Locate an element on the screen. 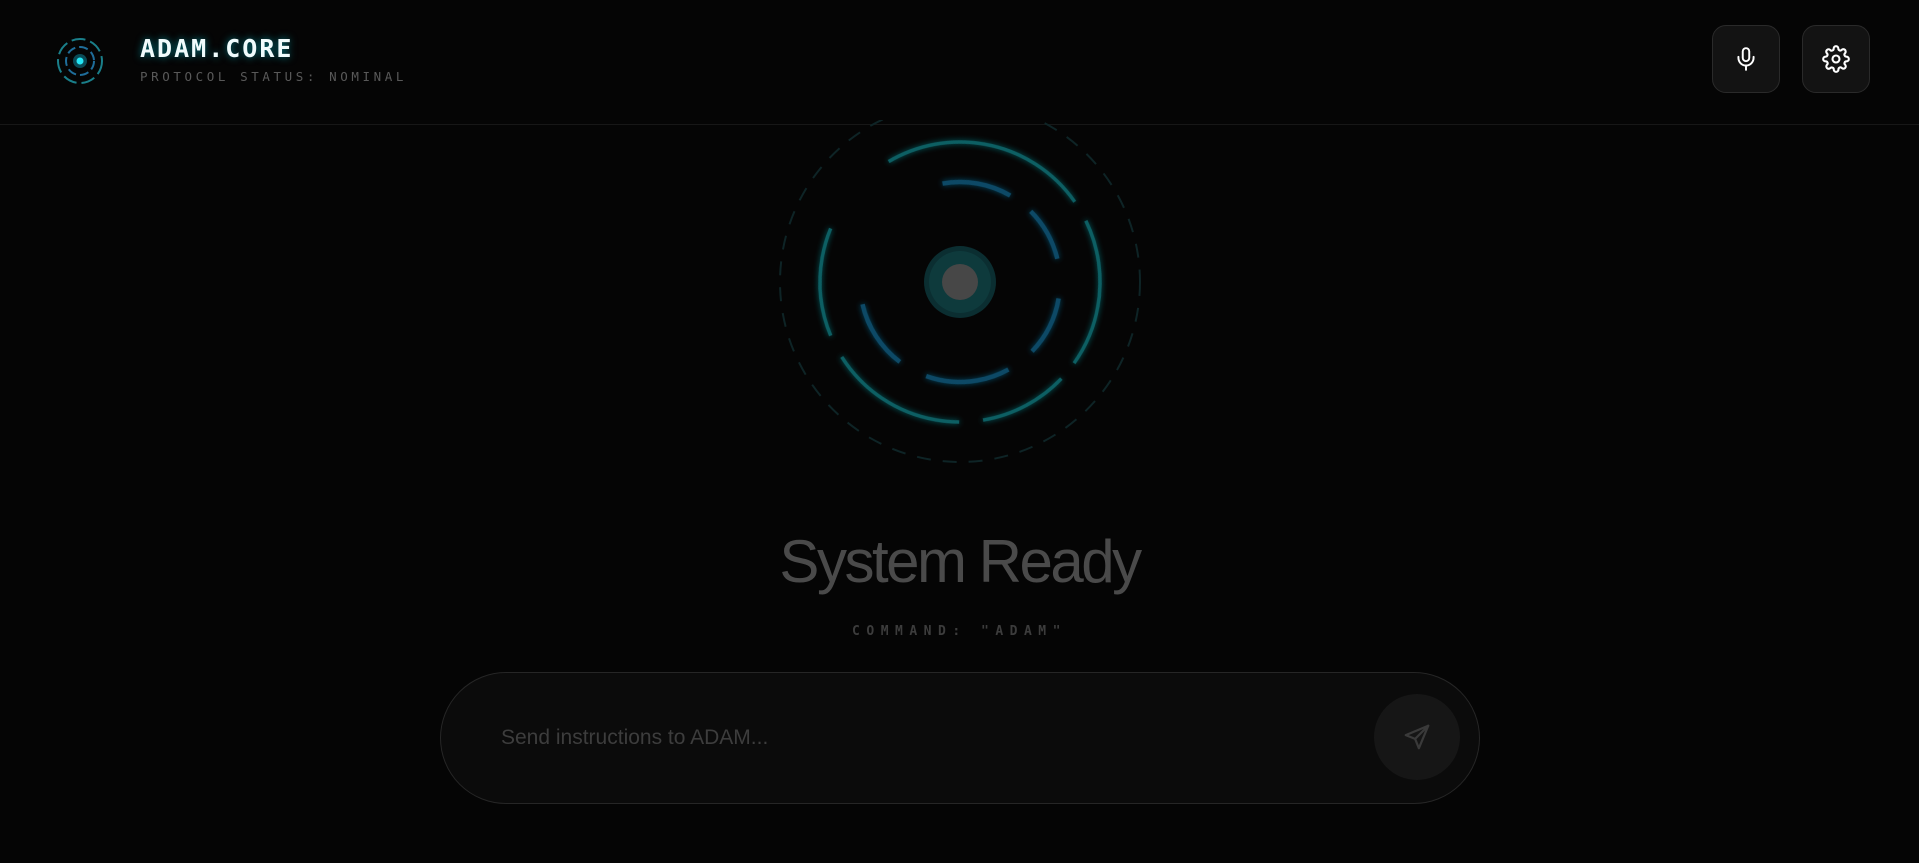  mic-button is located at coordinates (1746, 59).